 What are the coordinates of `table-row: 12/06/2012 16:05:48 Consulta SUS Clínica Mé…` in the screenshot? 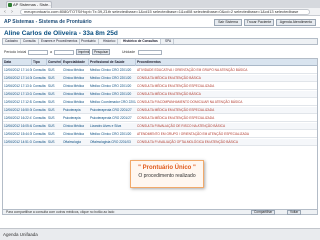 It's located at (160, 126).